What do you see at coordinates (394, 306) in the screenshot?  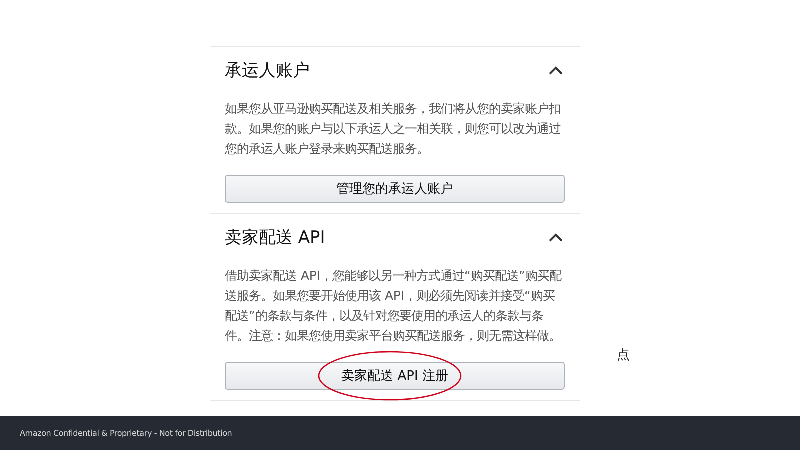 I see `section-description: 借助卖家配送 API，您能够以另一种方式通过“购买配送”购买配送服务。如果您要开始使用该 API，则必须先阅读并接受“购买配送”的条款与条件，以及针对您要使用的承运人的条款与条件。注意：如果您使用卖家平台购买配送服务，则无需这样做。` at bounding box center [394, 306].